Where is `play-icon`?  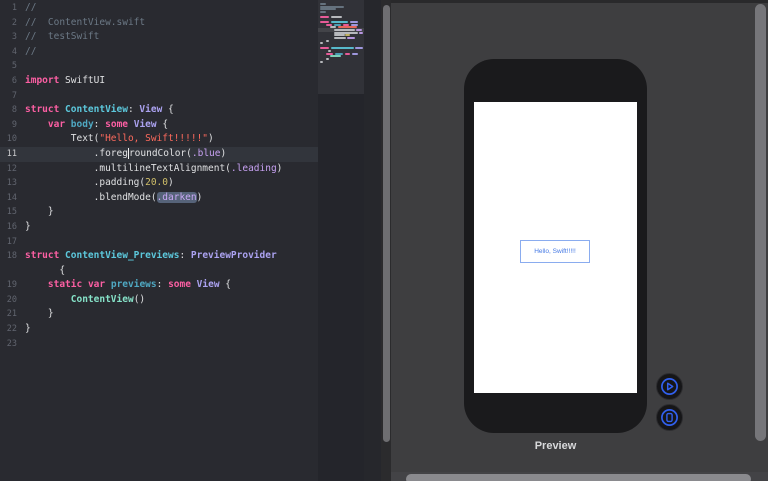 play-icon is located at coordinates (669, 386).